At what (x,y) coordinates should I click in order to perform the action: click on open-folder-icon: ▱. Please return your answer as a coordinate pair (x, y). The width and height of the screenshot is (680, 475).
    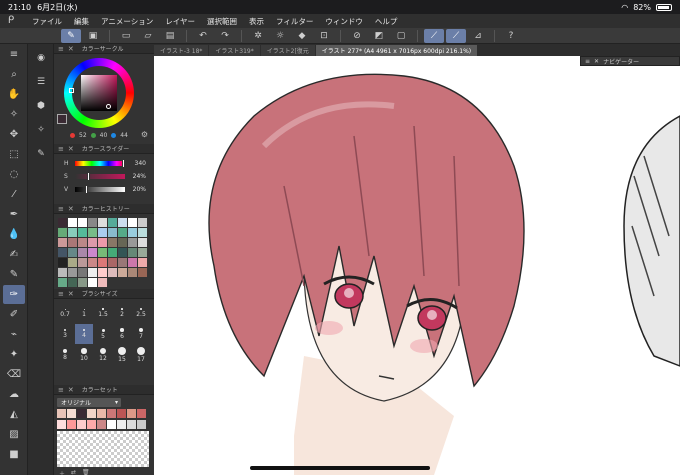
    Looking at the image, I should click on (148, 36).